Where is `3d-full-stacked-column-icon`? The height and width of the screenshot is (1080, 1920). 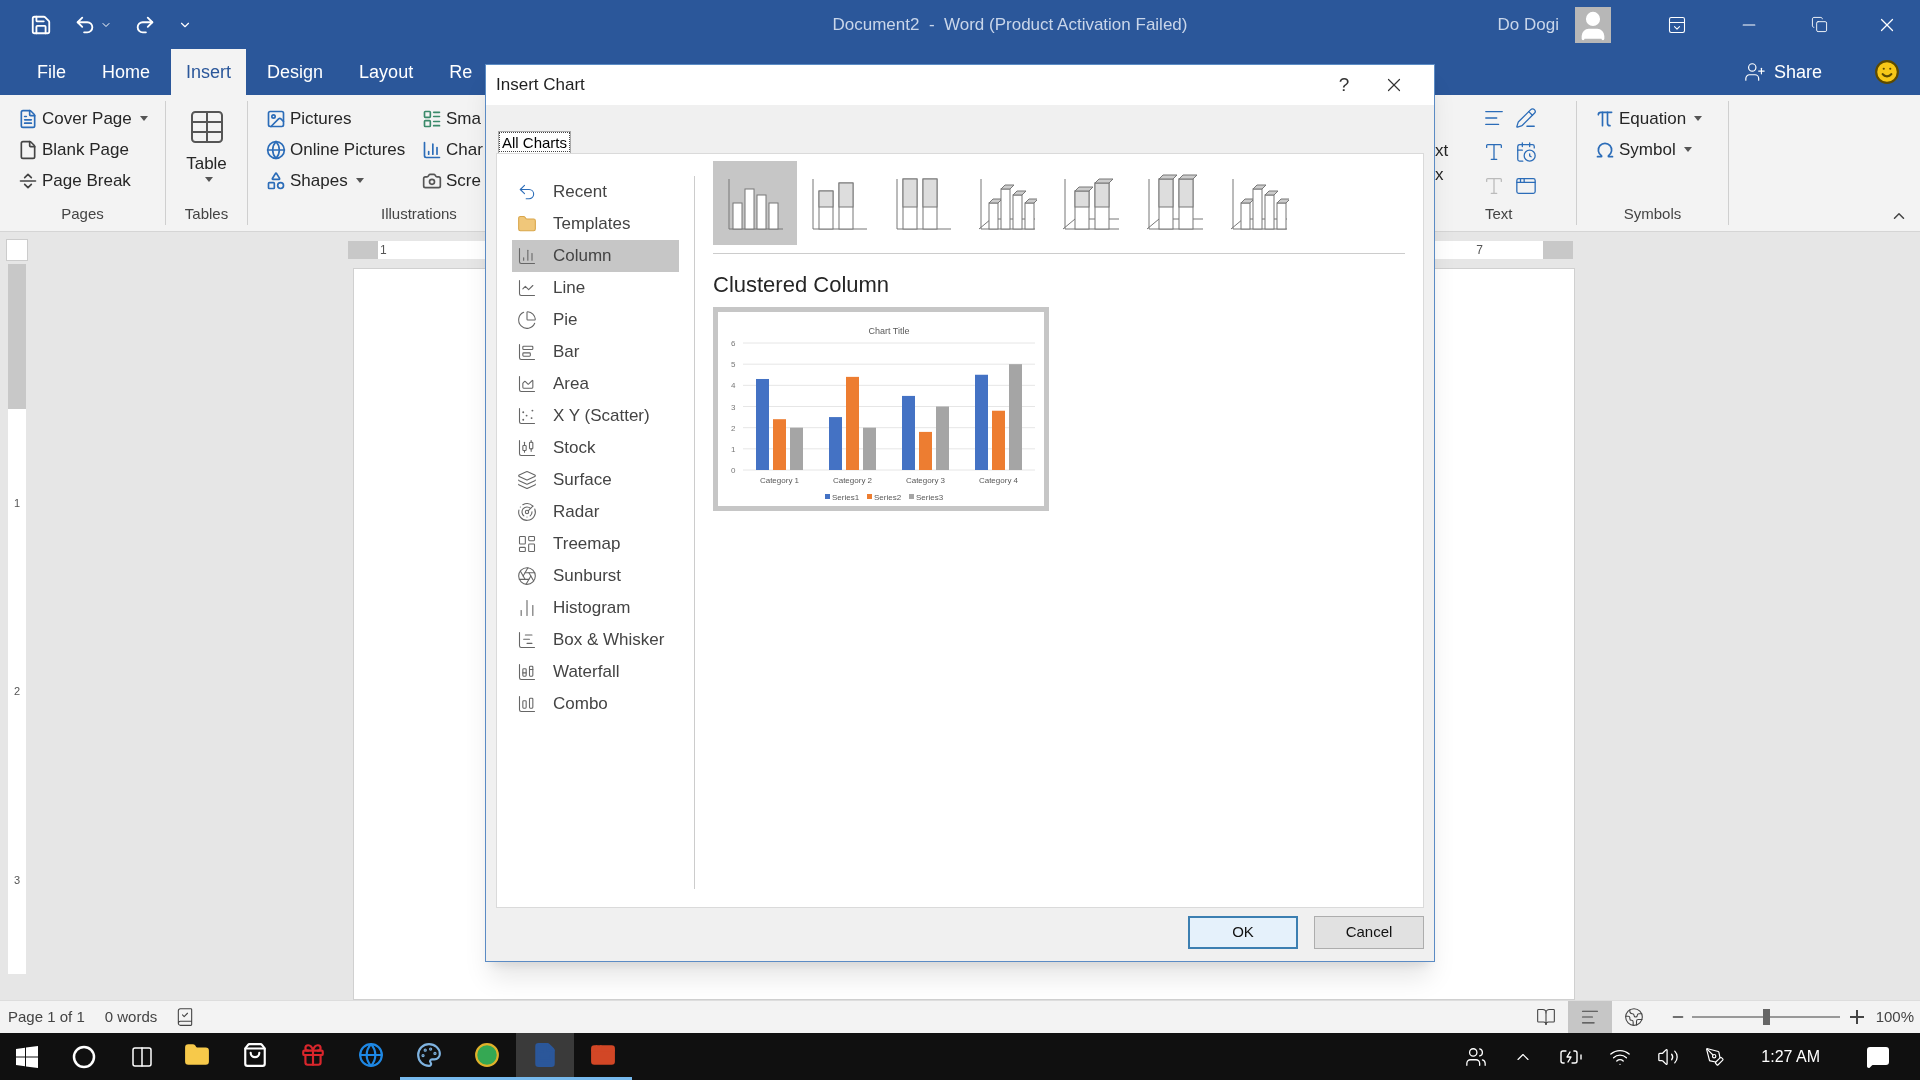 3d-full-stacked-column-icon is located at coordinates (1175, 203).